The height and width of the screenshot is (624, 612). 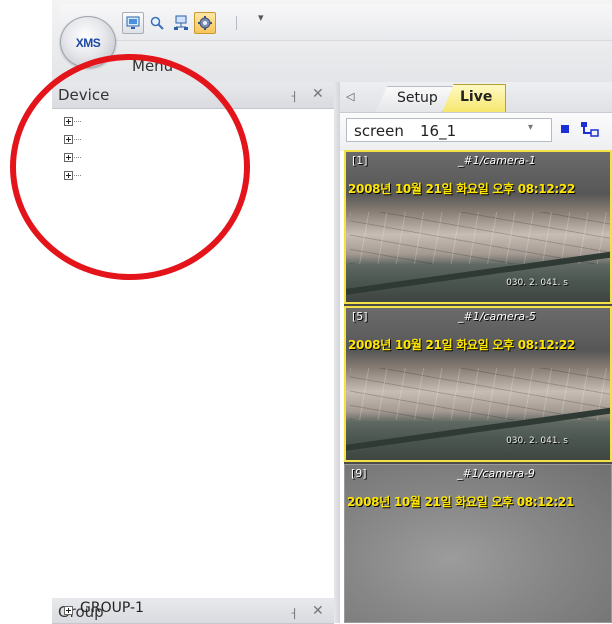 I want to click on device-panel-title: Device, so click(x=84, y=95).